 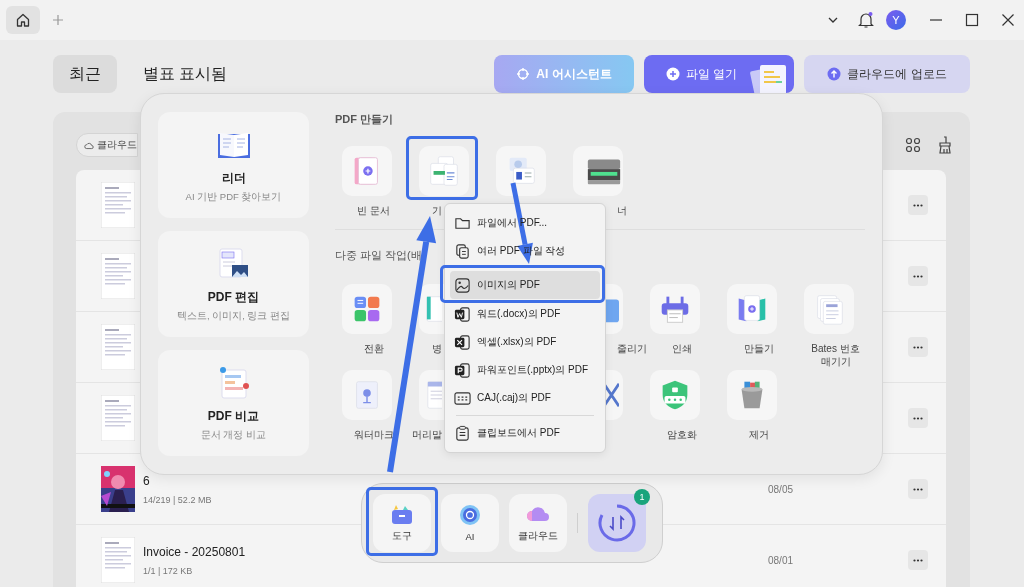 What do you see at coordinates (233, 403) in the screenshot?
I see `tool-card: PDF 비교 문서 개정 비교` at bounding box center [233, 403].